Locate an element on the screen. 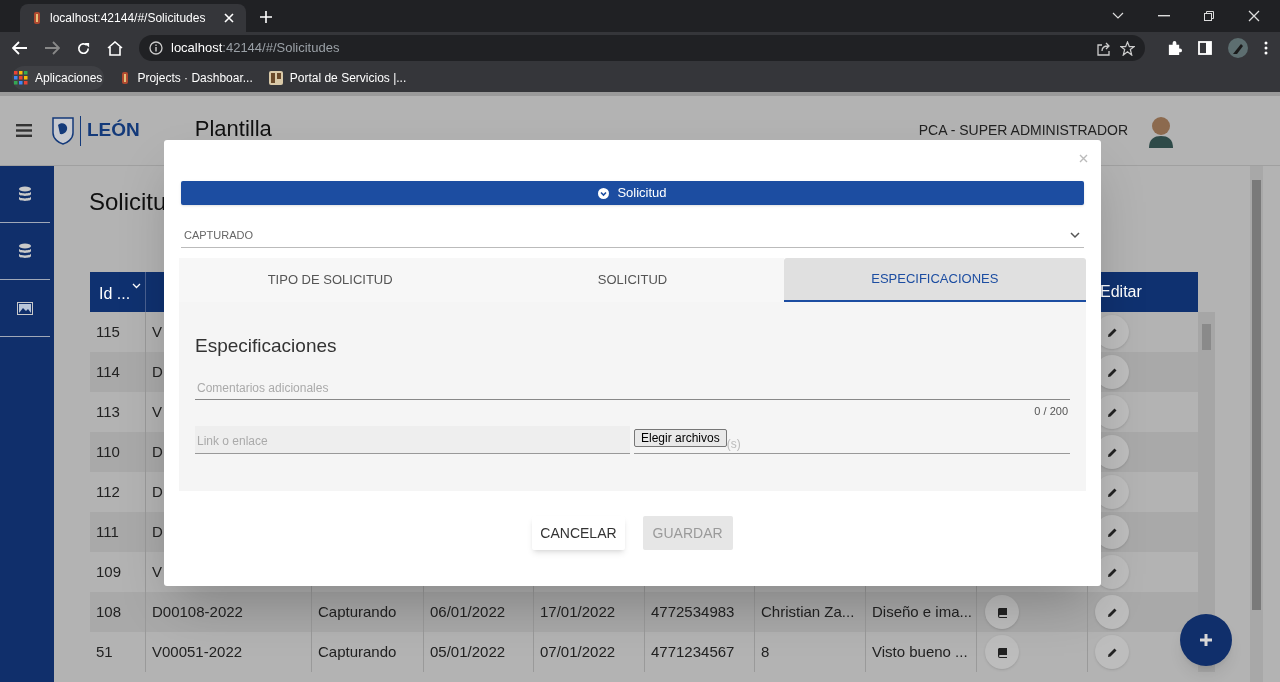 This screenshot has height=682, width=1280. table-cell-text: 112 is located at coordinates (108, 491).